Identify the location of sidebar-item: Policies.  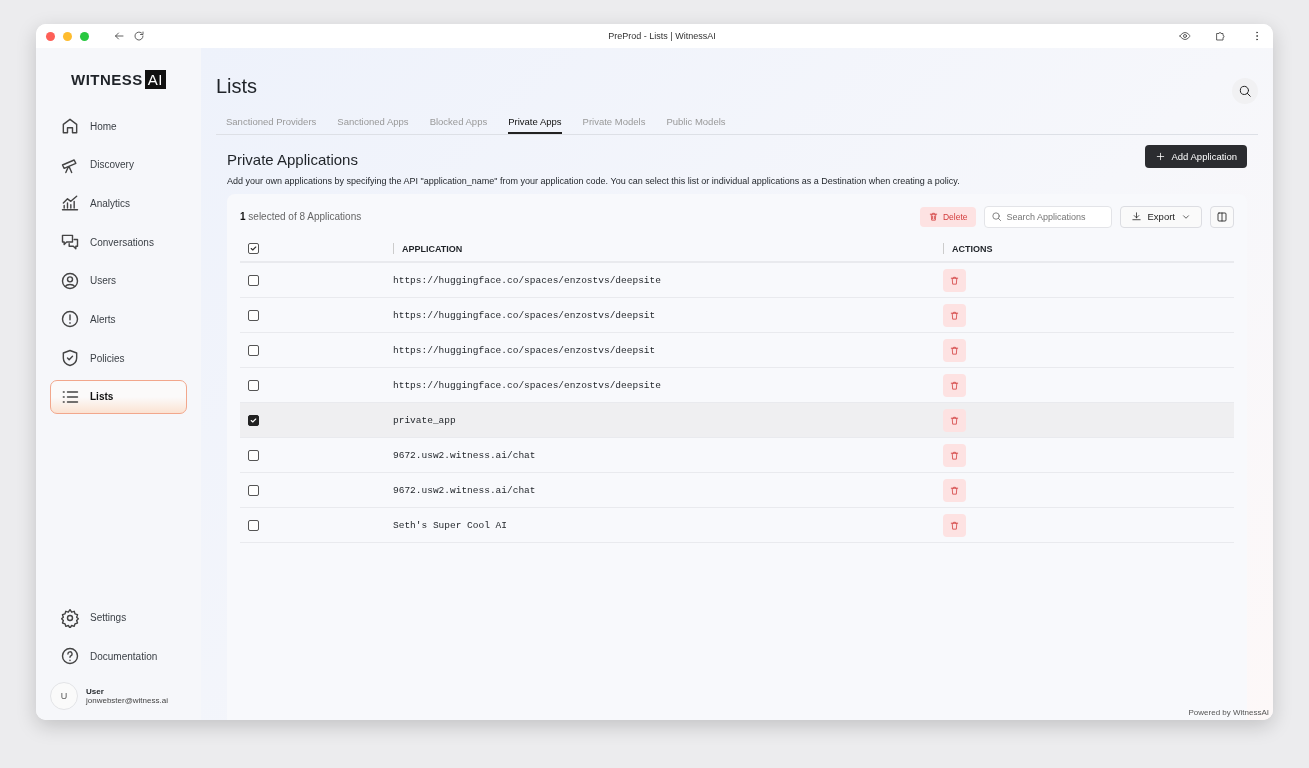
(118, 358).